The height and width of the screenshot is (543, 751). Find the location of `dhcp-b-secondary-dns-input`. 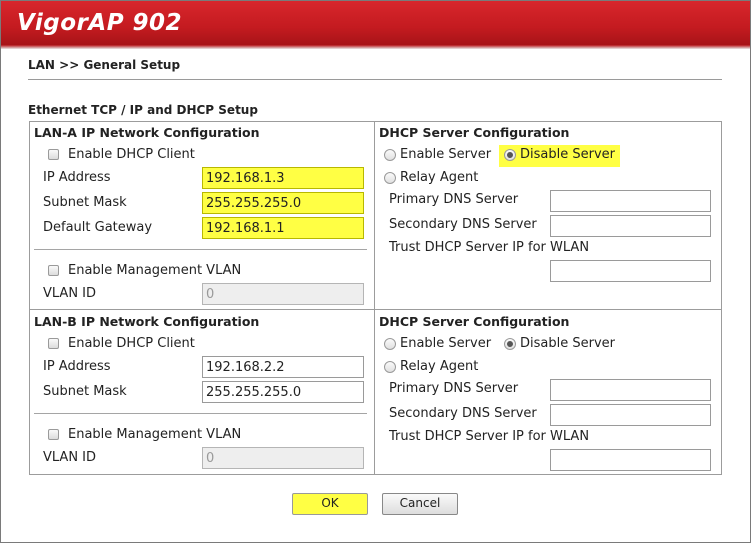

dhcp-b-secondary-dns-input is located at coordinates (630, 415).